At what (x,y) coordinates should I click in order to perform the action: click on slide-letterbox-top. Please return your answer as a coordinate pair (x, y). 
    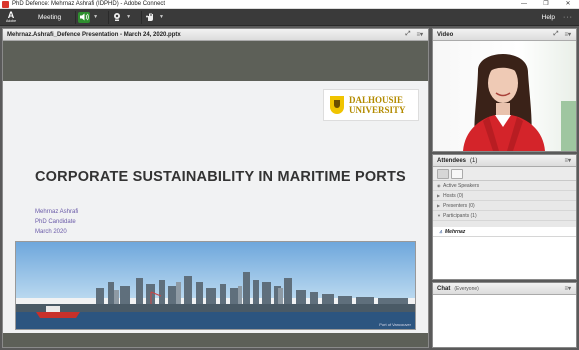
    Looking at the image, I should click on (215, 61).